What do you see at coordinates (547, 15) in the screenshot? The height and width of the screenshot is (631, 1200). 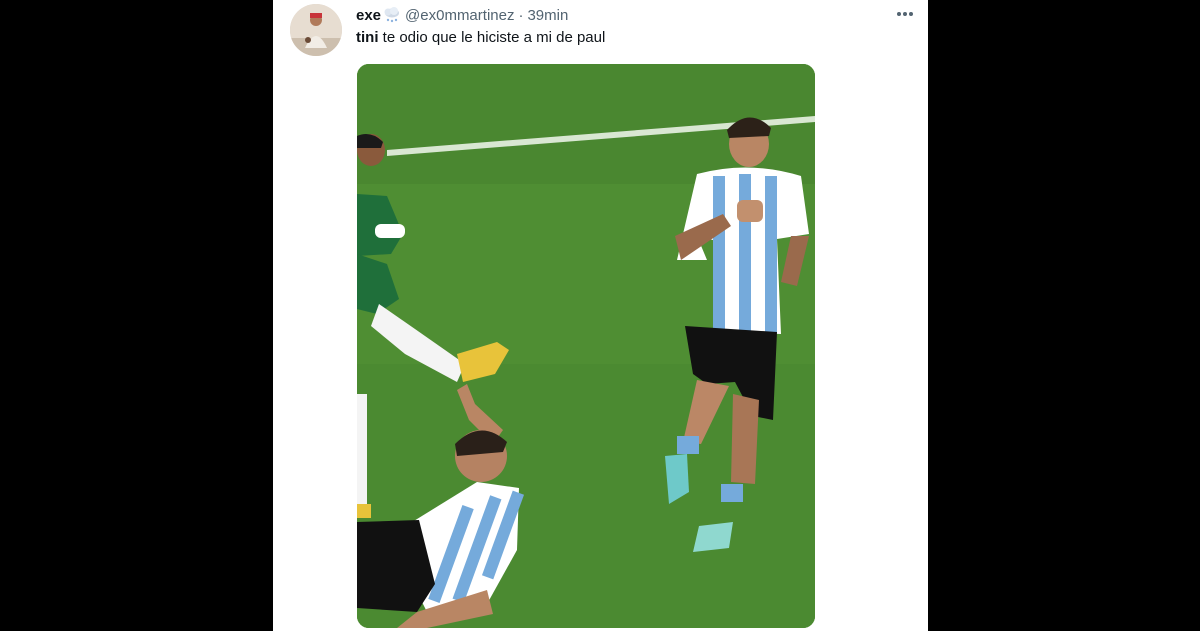 I see `timestamp: 39min` at bounding box center [547, 15].